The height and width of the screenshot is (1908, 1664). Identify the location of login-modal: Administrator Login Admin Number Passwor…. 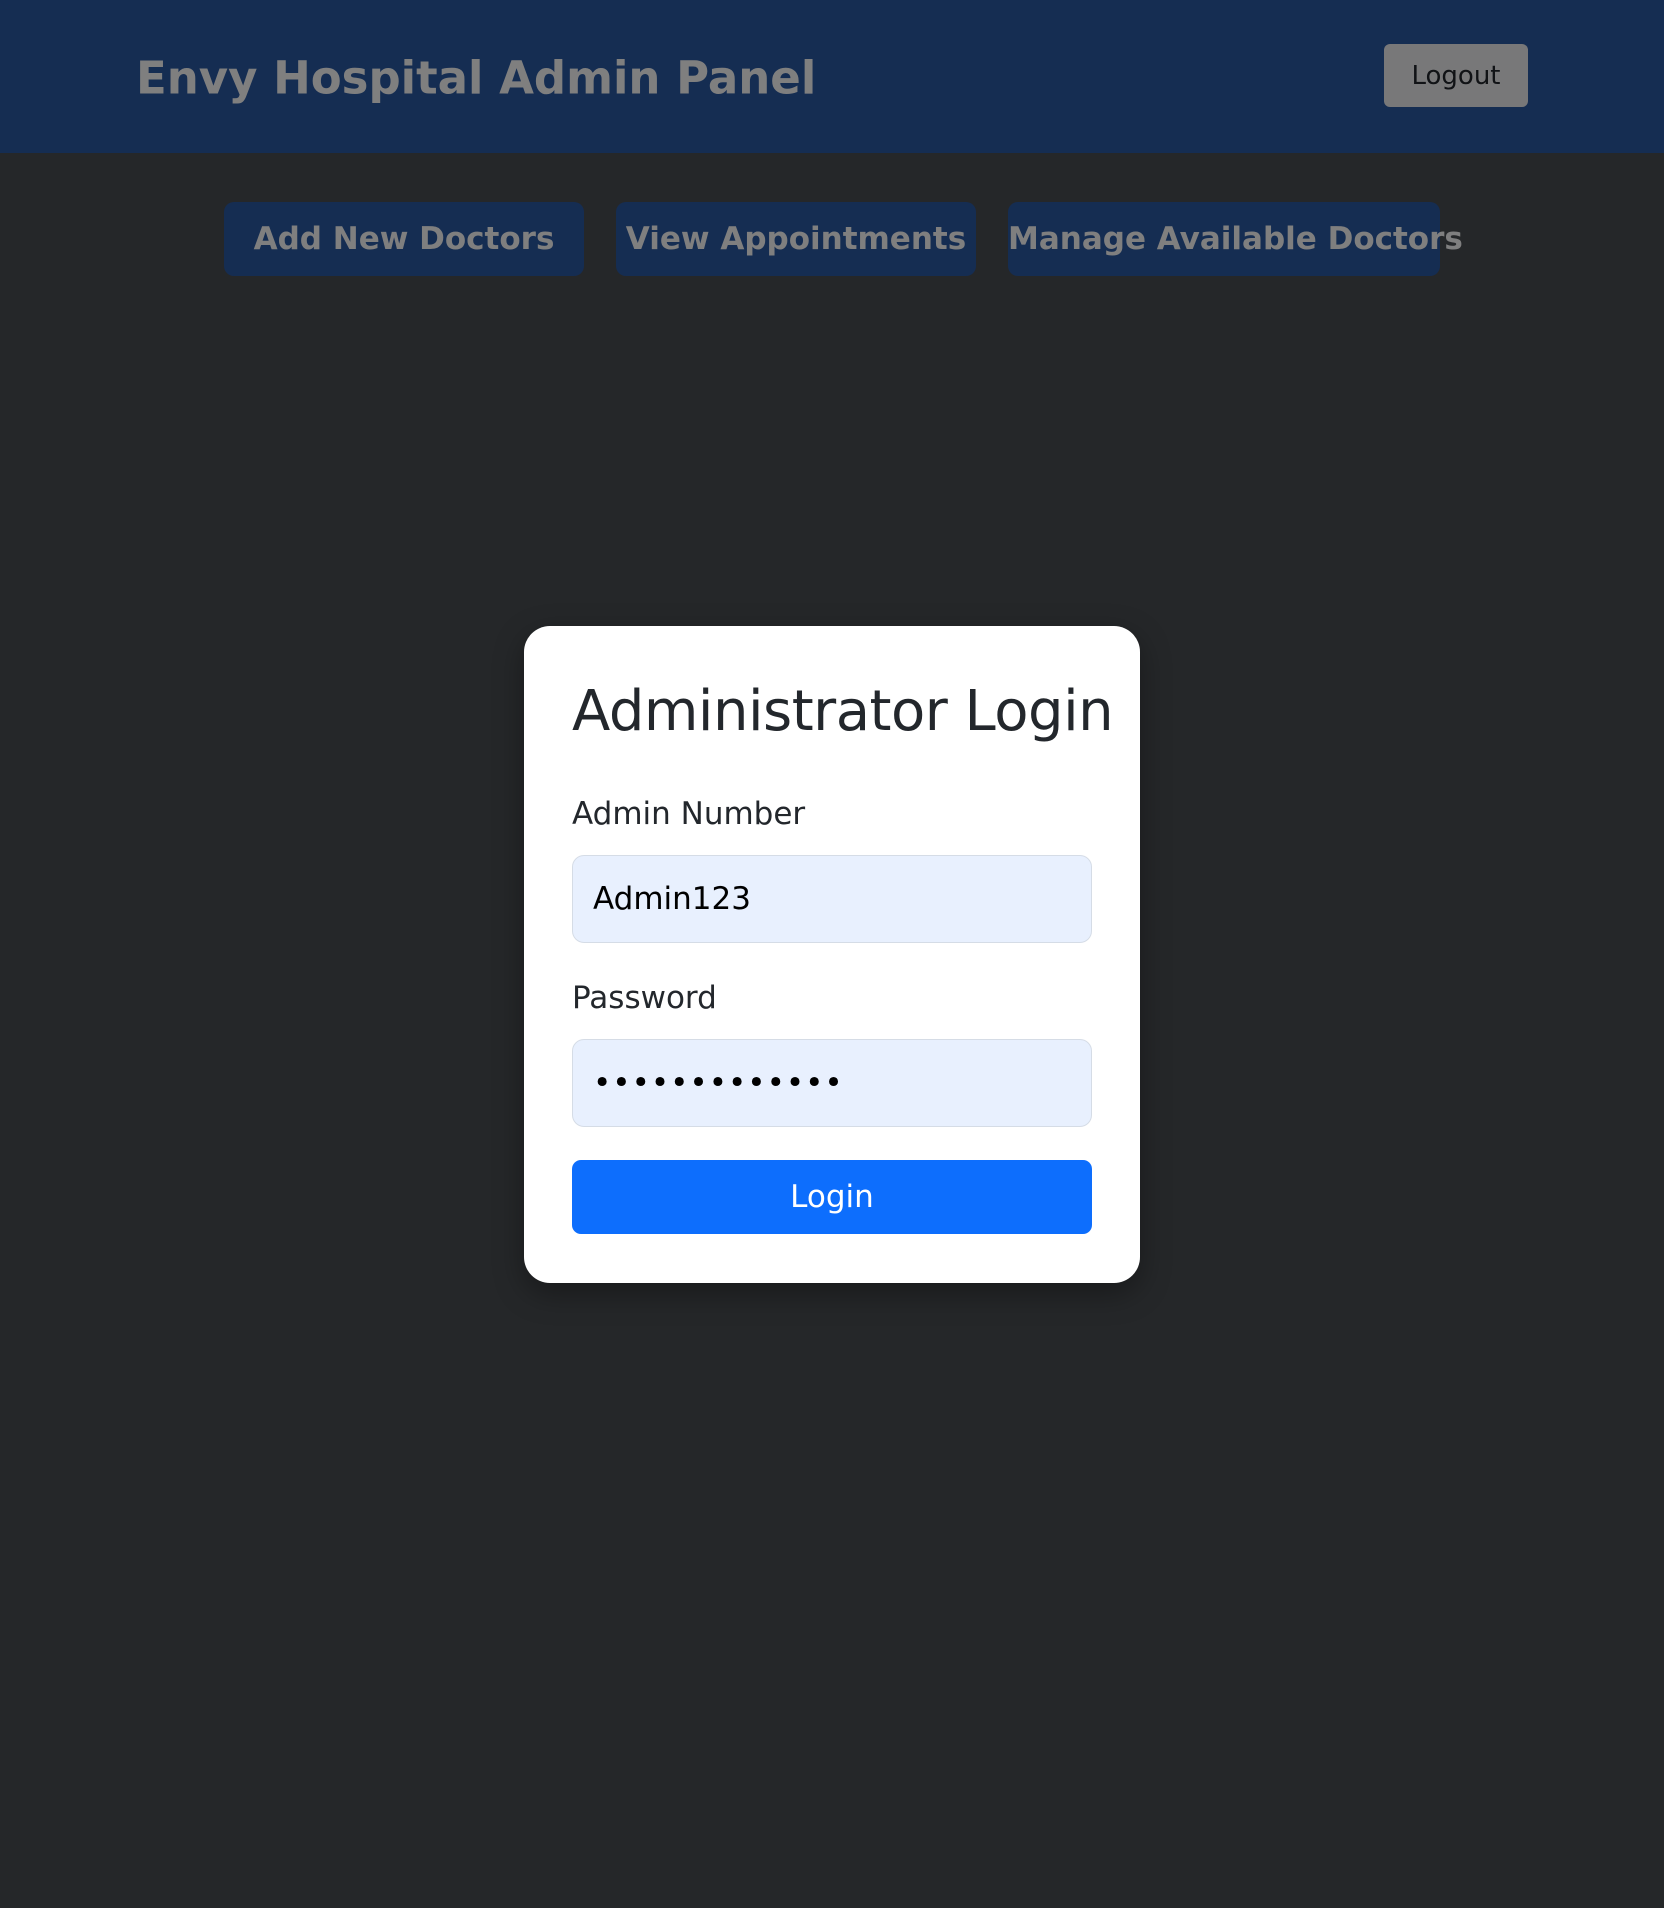
(832, 954).